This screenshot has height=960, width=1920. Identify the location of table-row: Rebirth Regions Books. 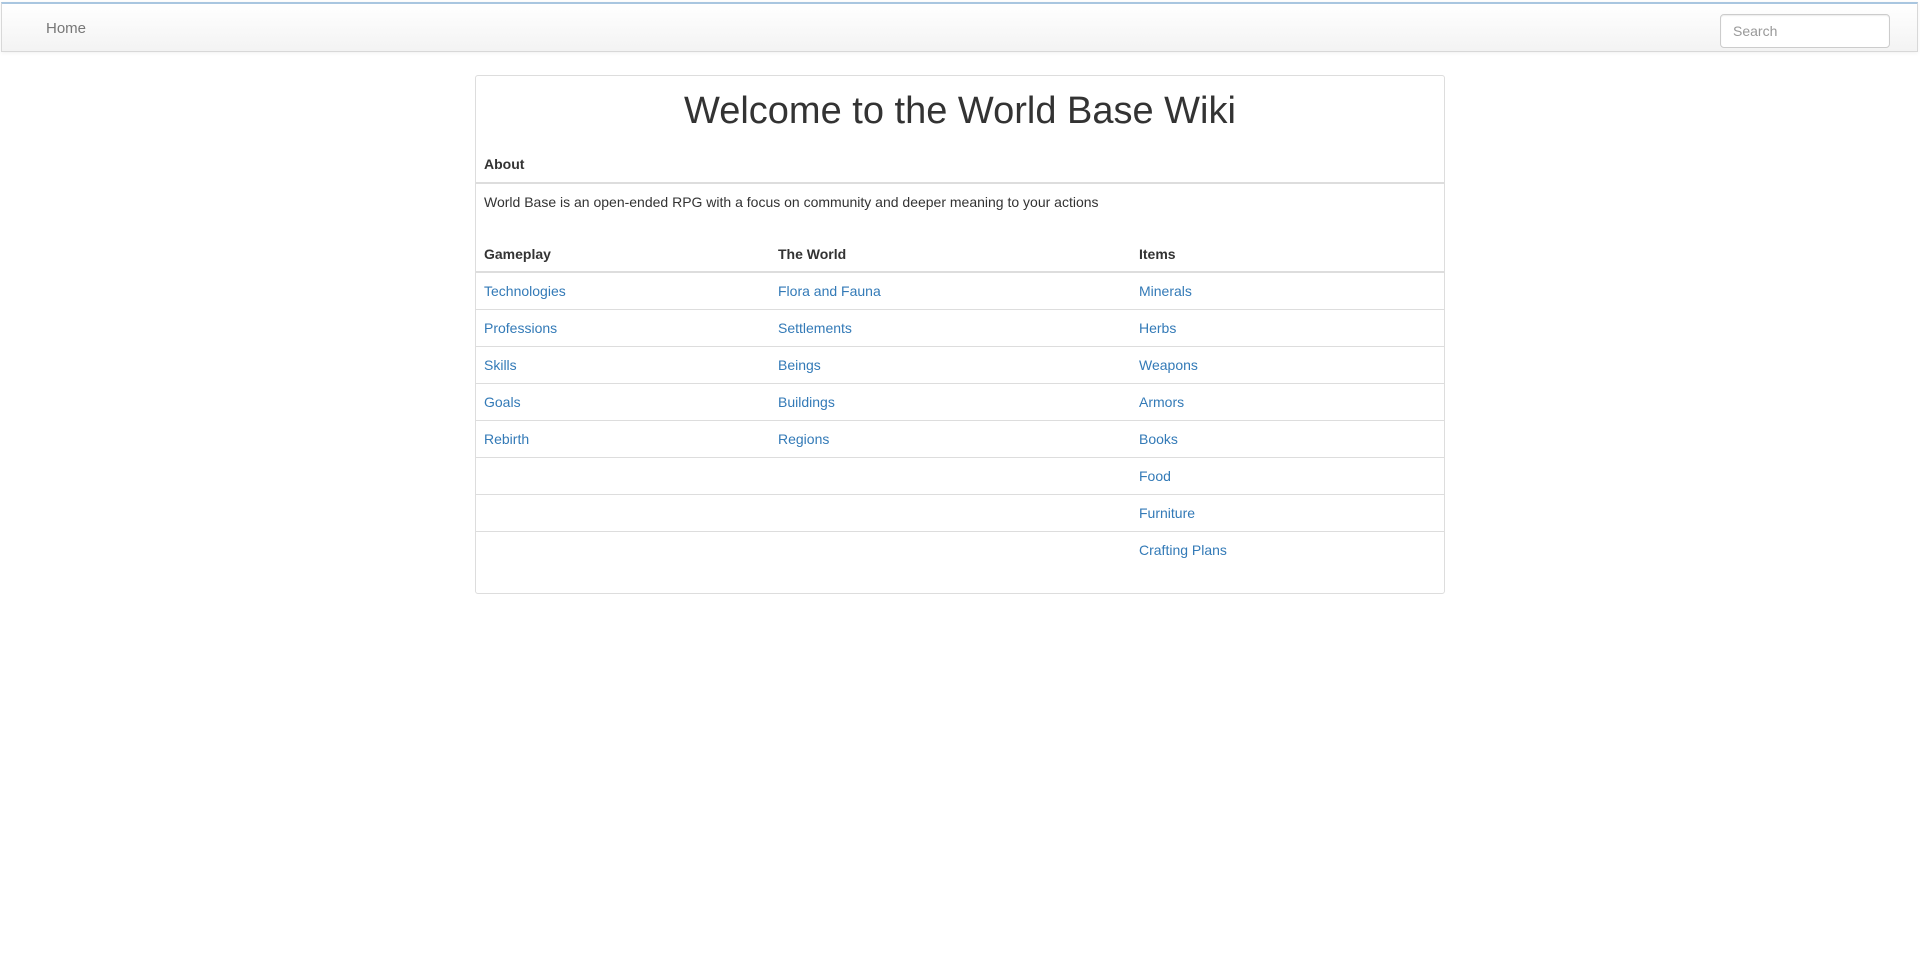
(960, 438).